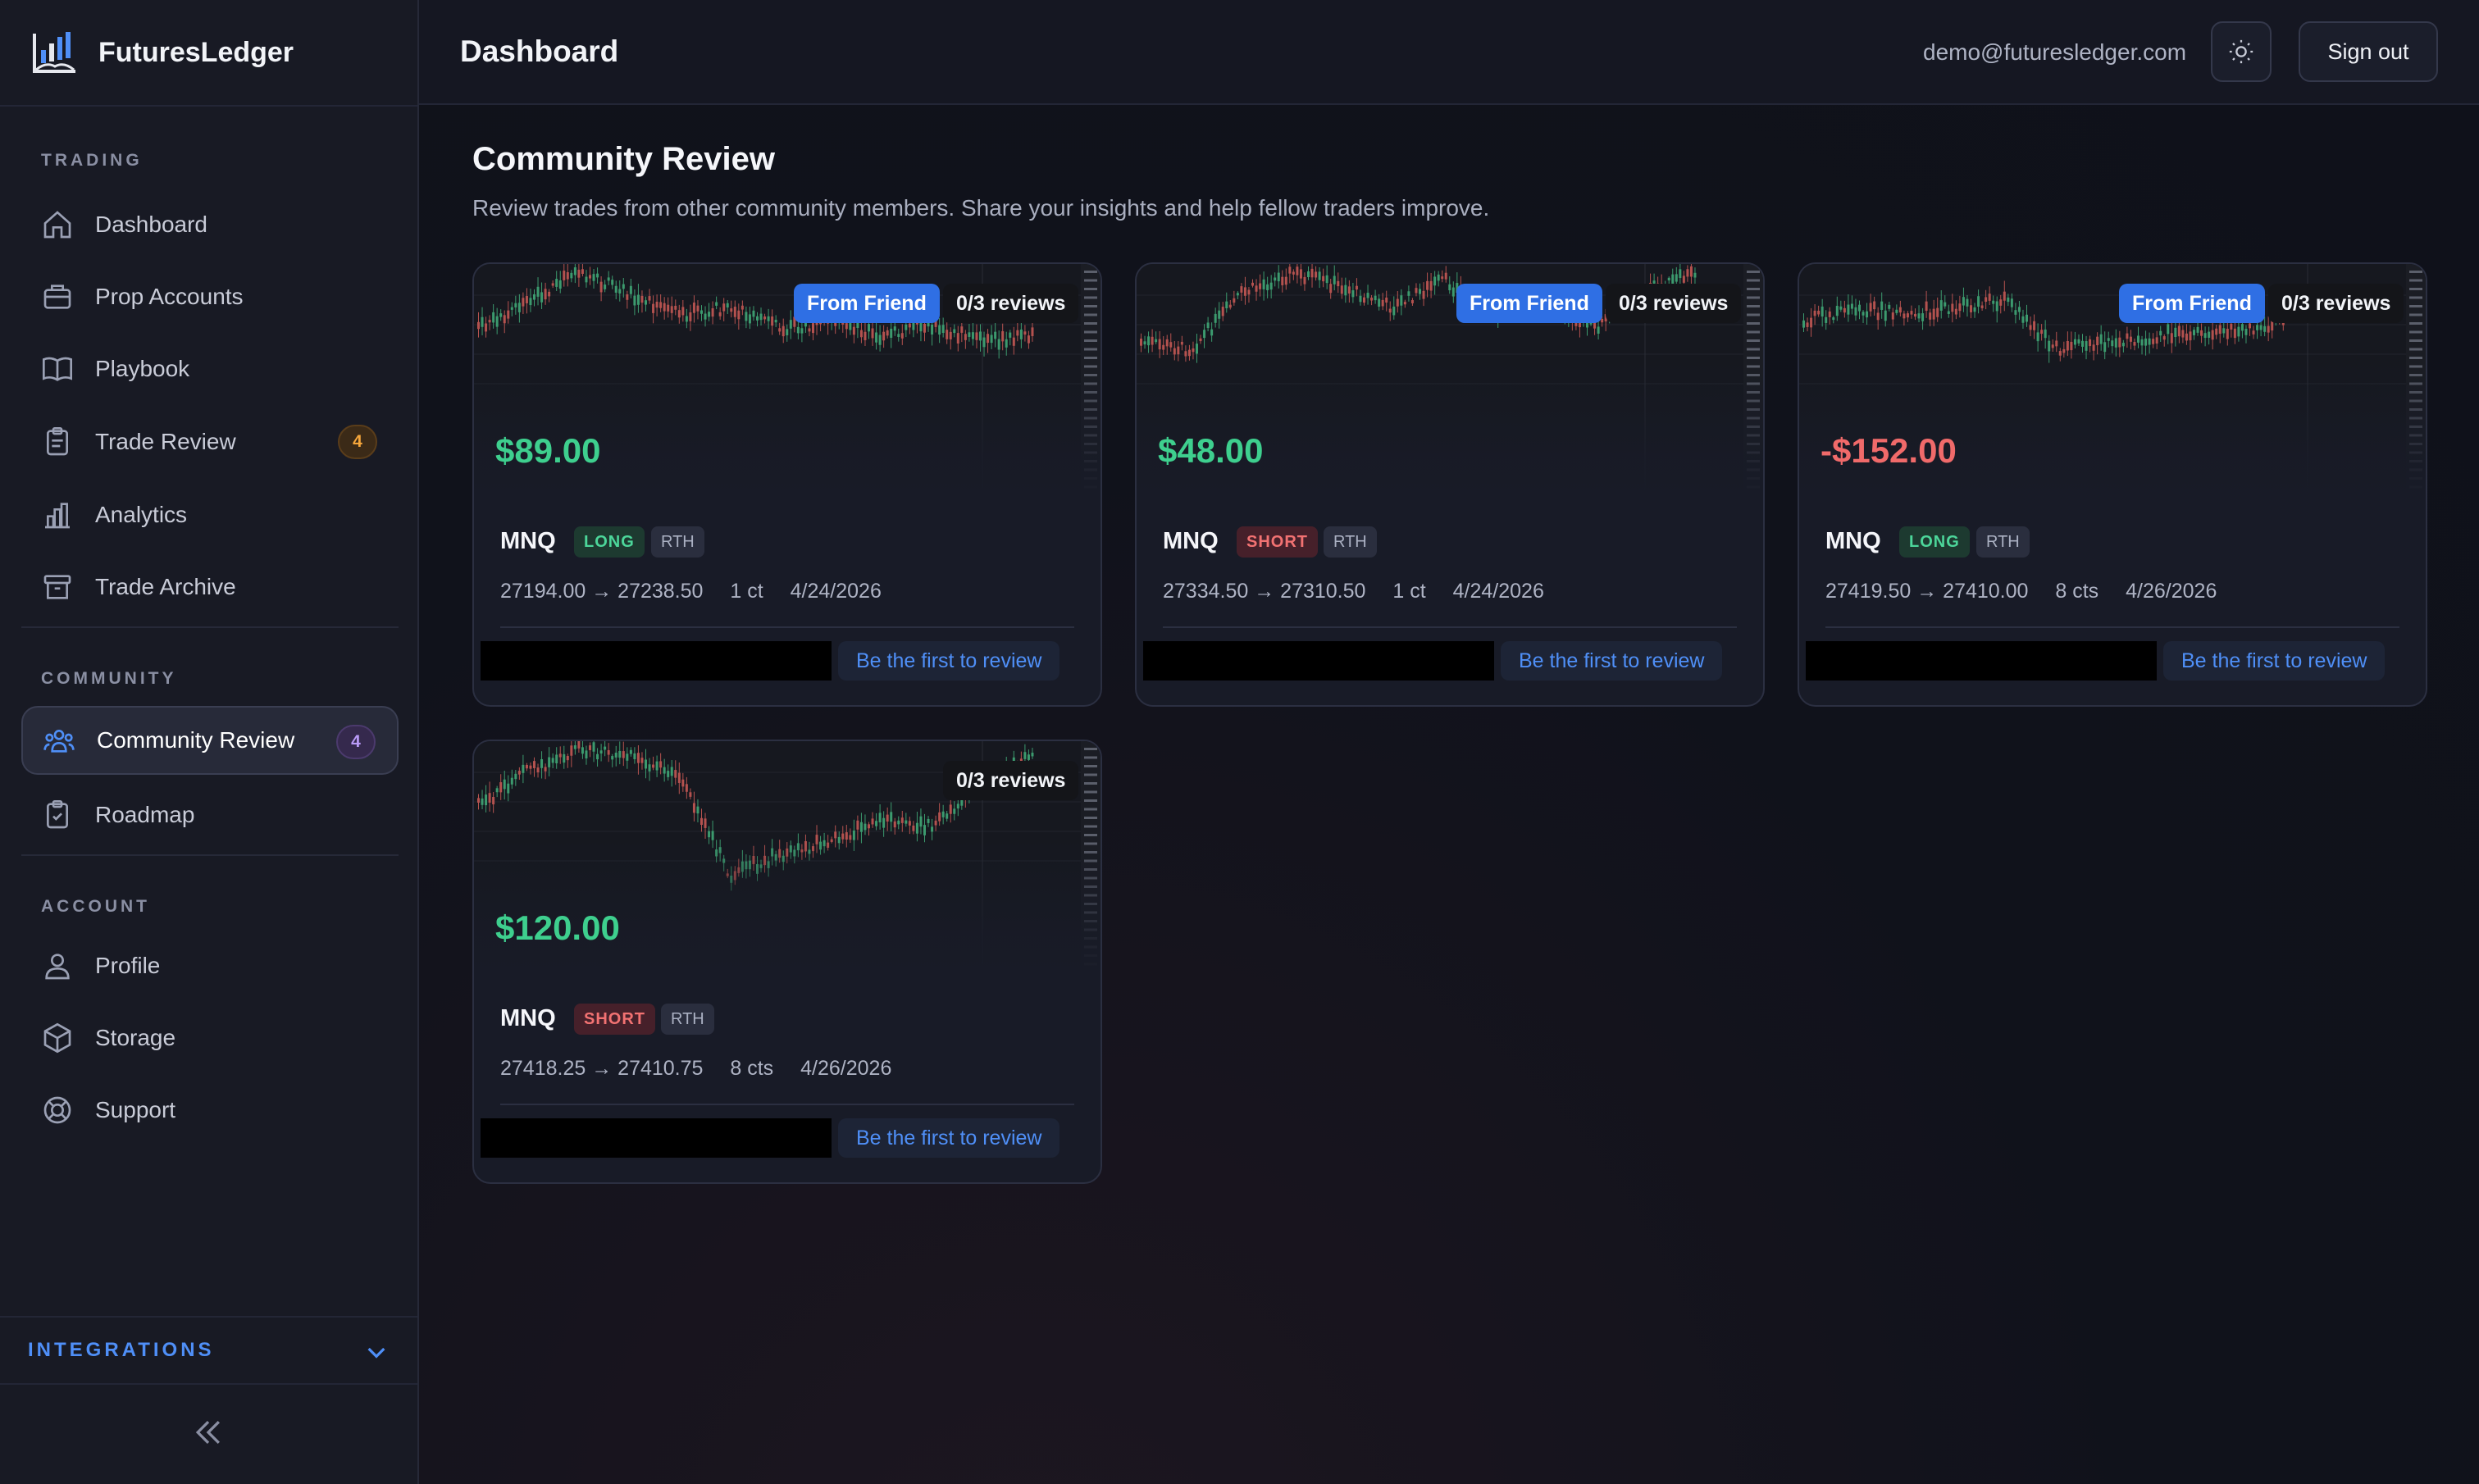 This screenshot has height=1484, width=2479. I want to click on logo-icon, so click(54, 52).